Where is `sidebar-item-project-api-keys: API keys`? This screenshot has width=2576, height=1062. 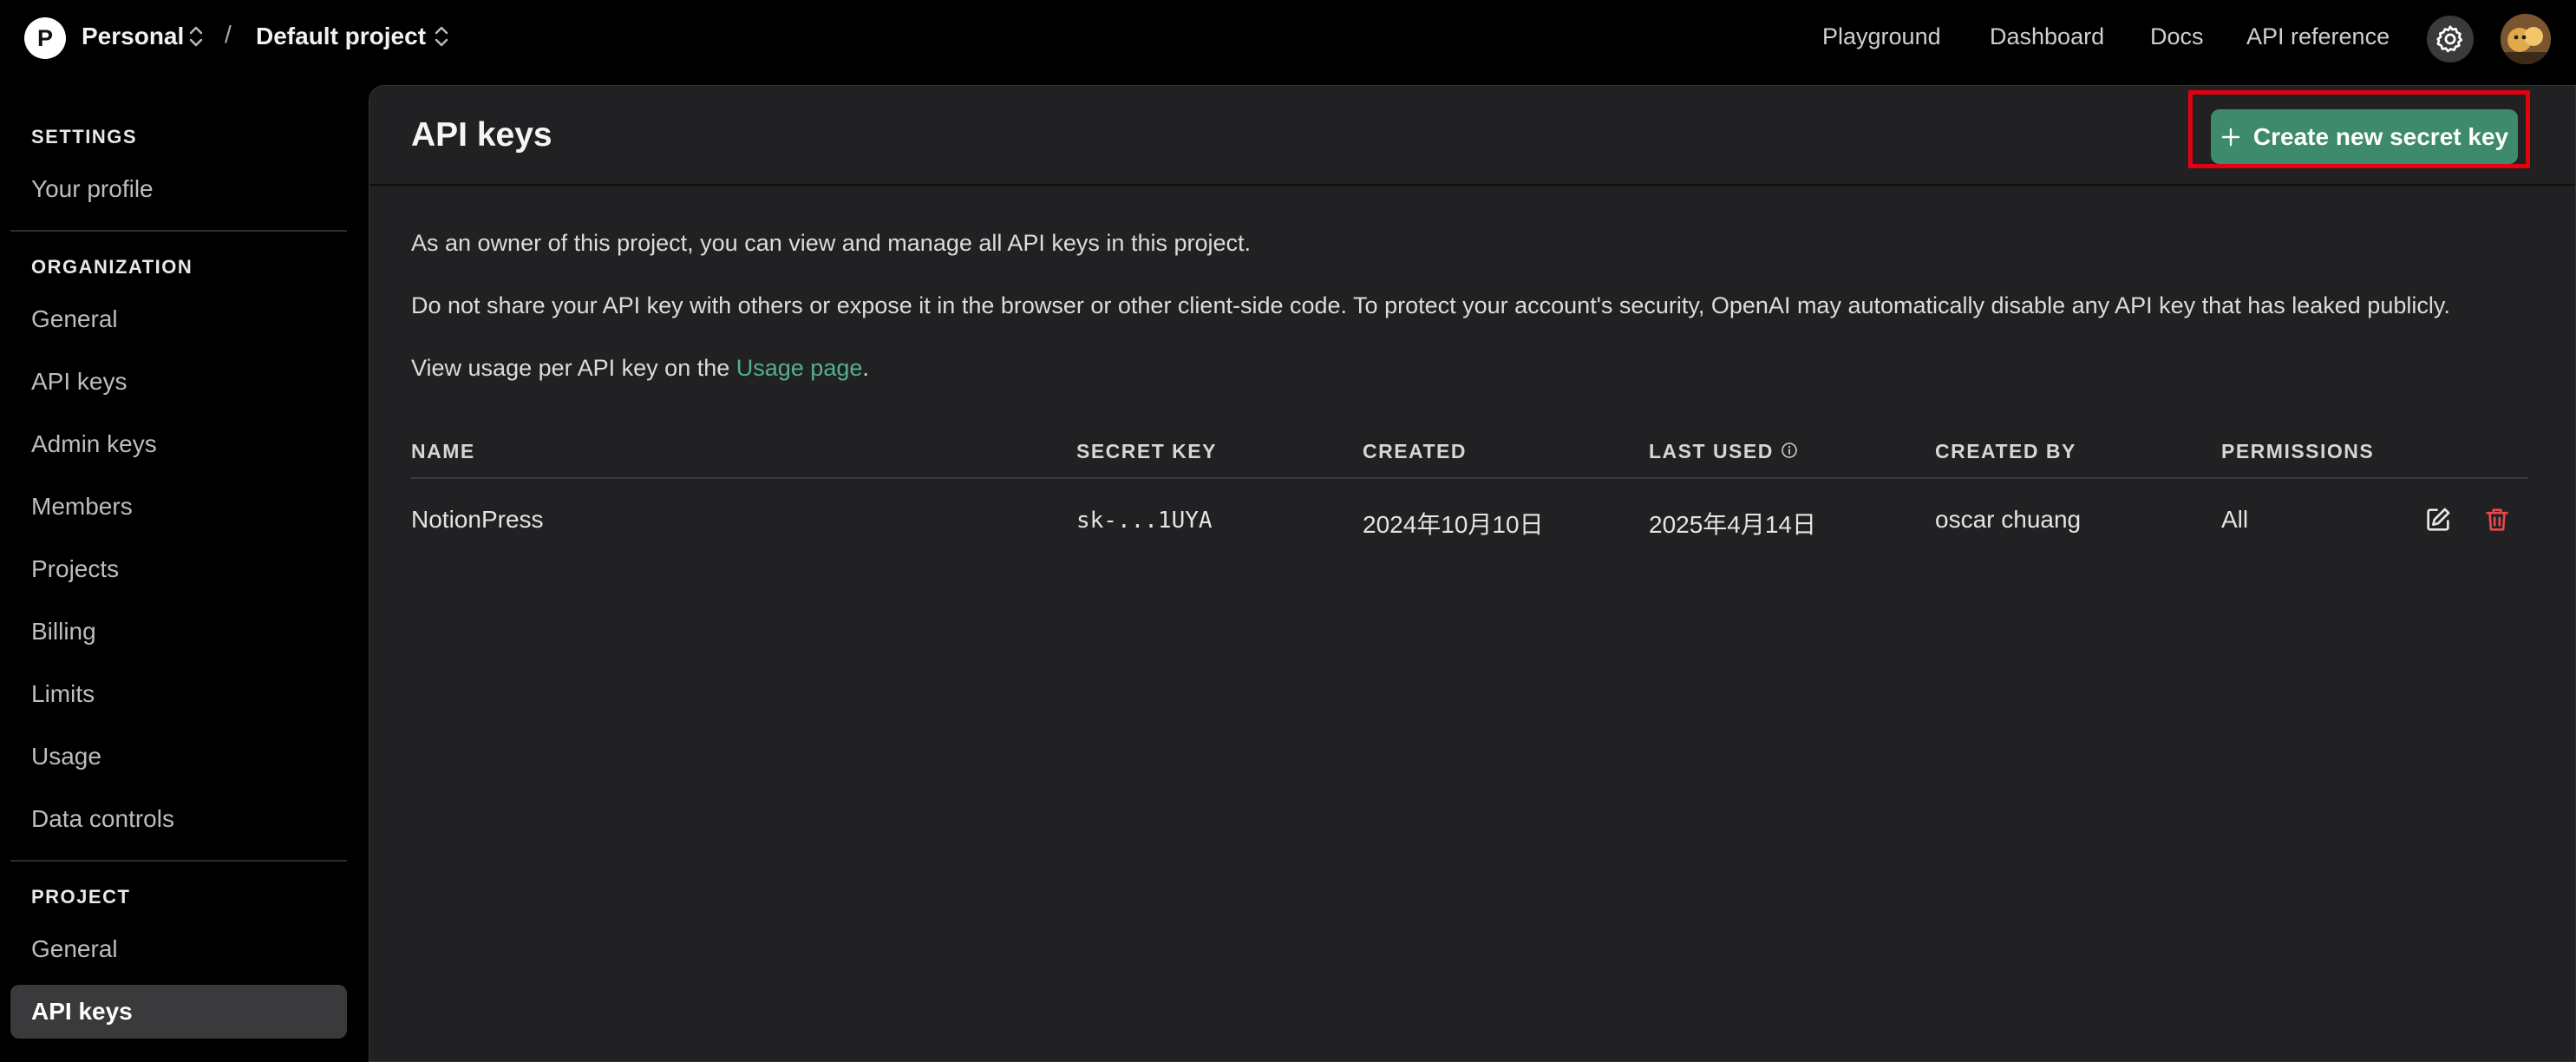
sidebar-item-project-api-keys: API keys is located at coordinates (178, 1012).